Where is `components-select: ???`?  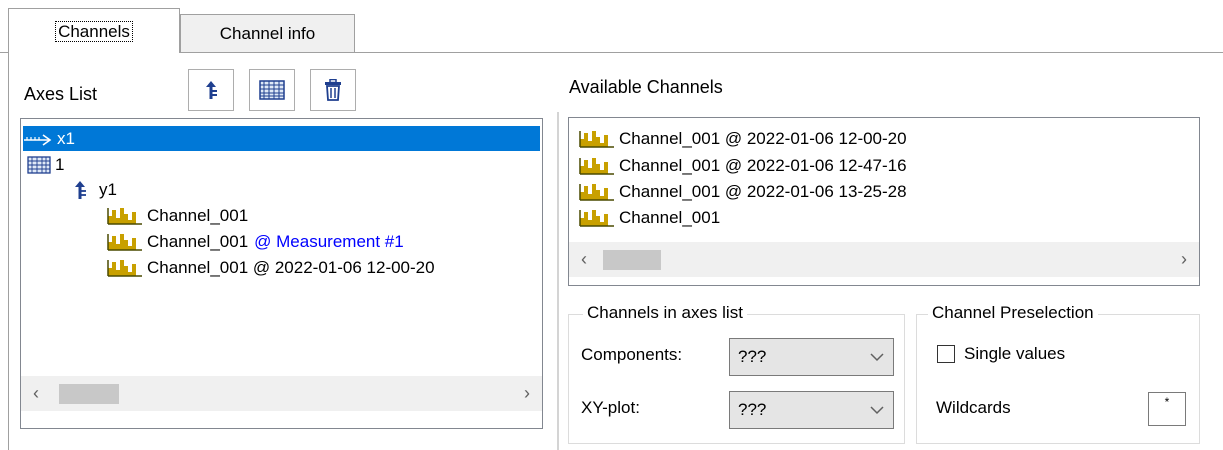 components-select: ??? is located at coordinates (811, 357).